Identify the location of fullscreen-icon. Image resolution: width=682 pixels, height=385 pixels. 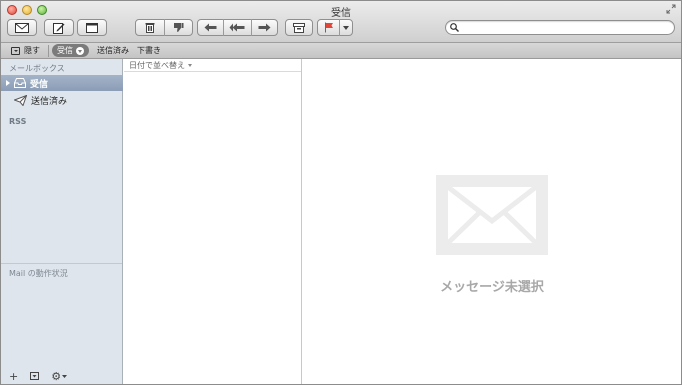
(671, 9).